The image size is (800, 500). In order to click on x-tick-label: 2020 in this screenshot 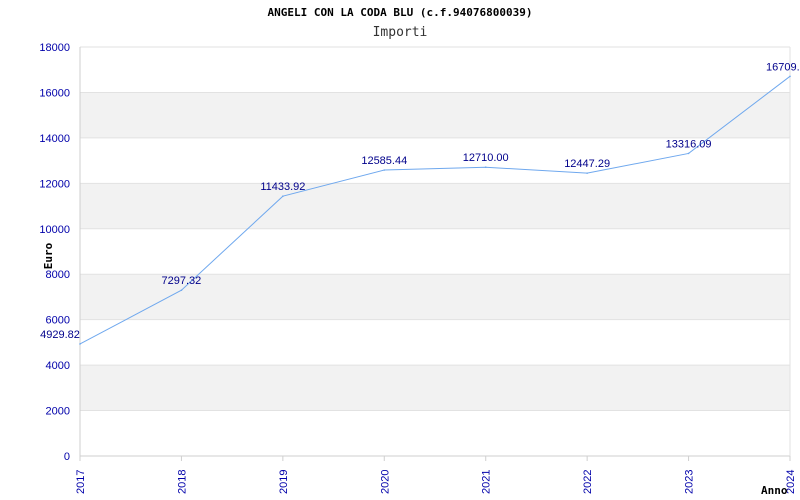, I will do `click(385, 482)`.